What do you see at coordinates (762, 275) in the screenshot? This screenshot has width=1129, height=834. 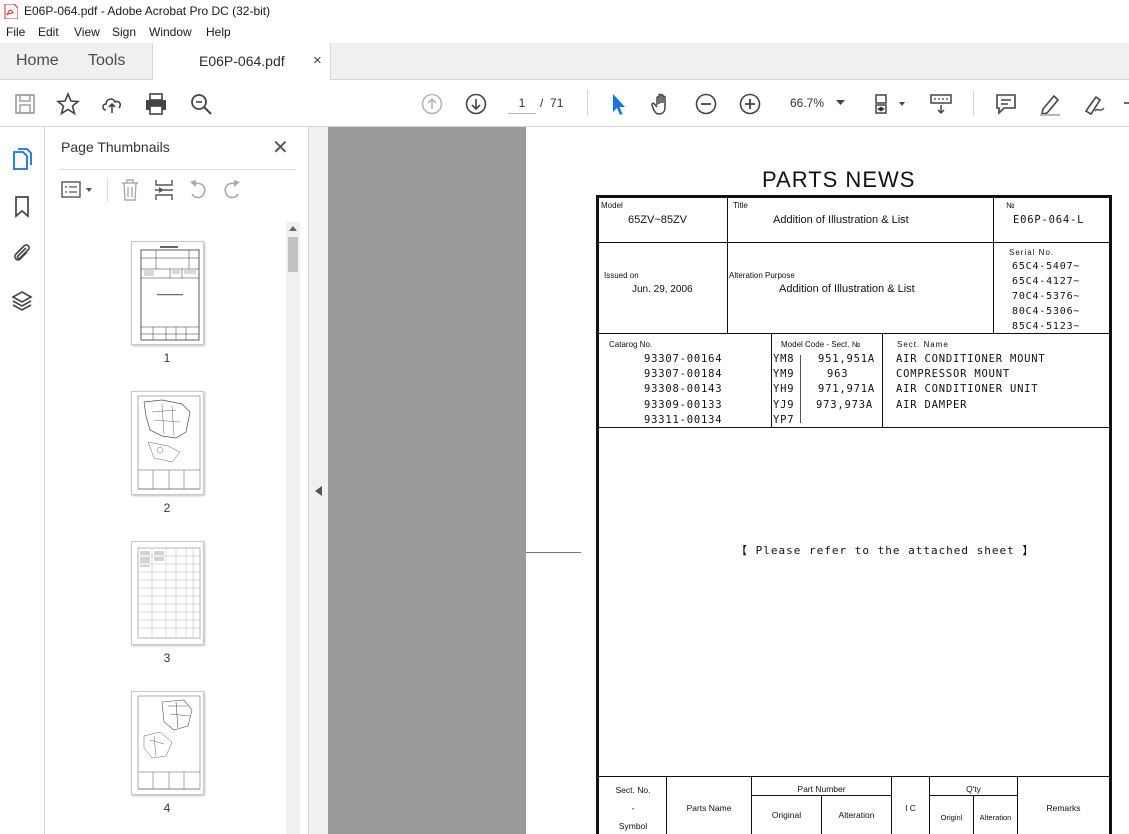 I see `alteration-purpose-label: Alteration Purpose` at bounding box center [762, 275].